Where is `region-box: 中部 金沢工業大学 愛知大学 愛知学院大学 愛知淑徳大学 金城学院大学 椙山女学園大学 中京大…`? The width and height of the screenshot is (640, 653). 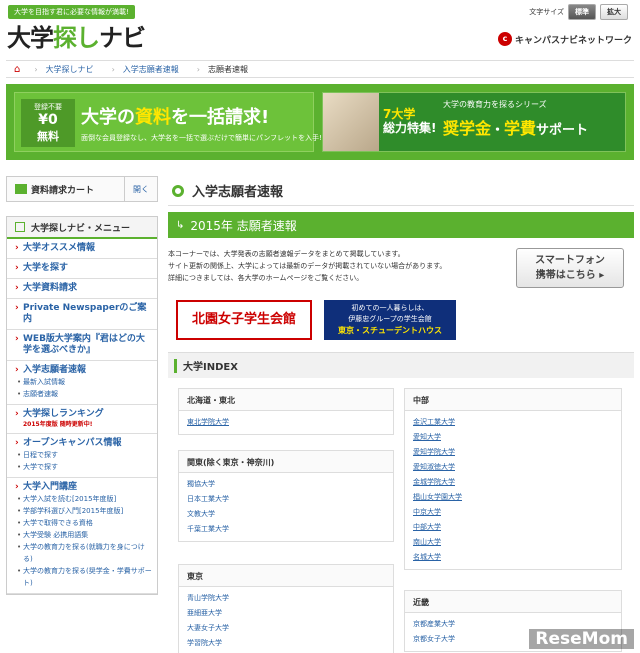
region-box: 中部 金沢工業大学 愛知大学 愛知学院大学 愛知淑徳大学 金城学院大学 椙山女学園大学 中京大… is located at coordinates (513, 479).